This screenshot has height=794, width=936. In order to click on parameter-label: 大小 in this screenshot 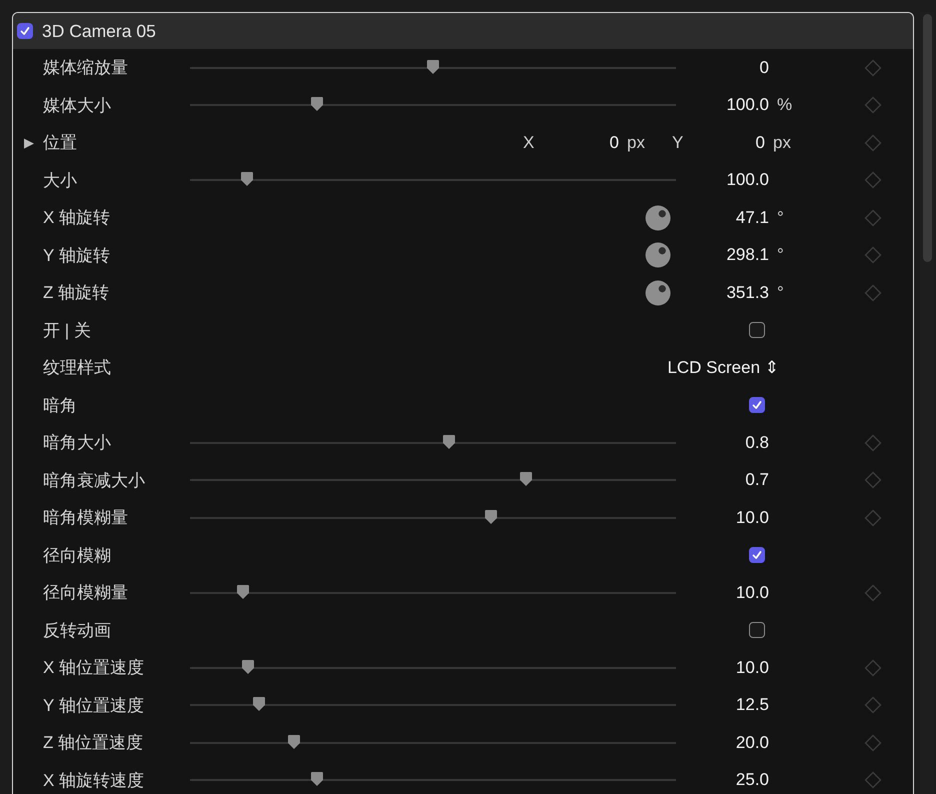, I will do `click(60, 181)`.